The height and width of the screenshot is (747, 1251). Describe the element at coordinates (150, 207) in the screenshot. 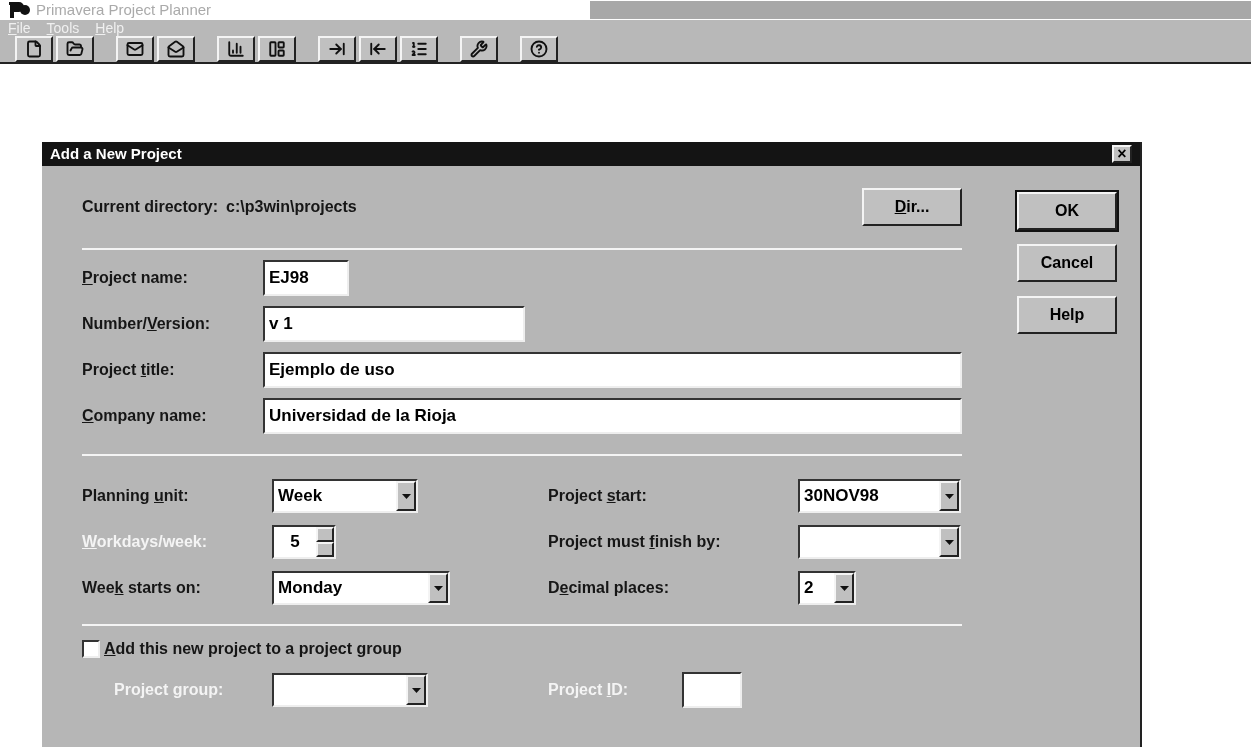

I see `directory-label: Current directory:` at that location.